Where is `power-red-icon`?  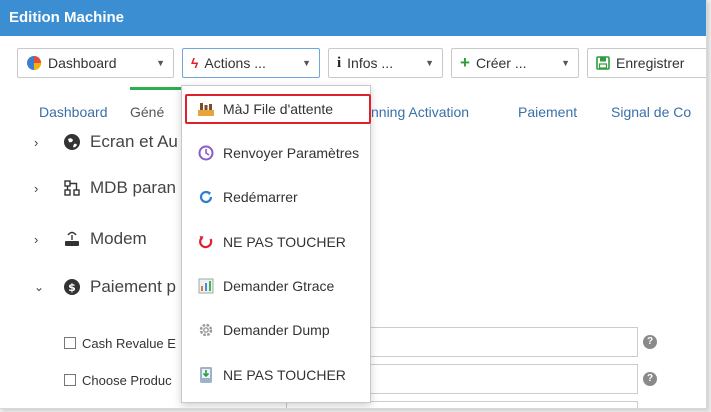
power-red-icon is located at coordinates (206, 242).